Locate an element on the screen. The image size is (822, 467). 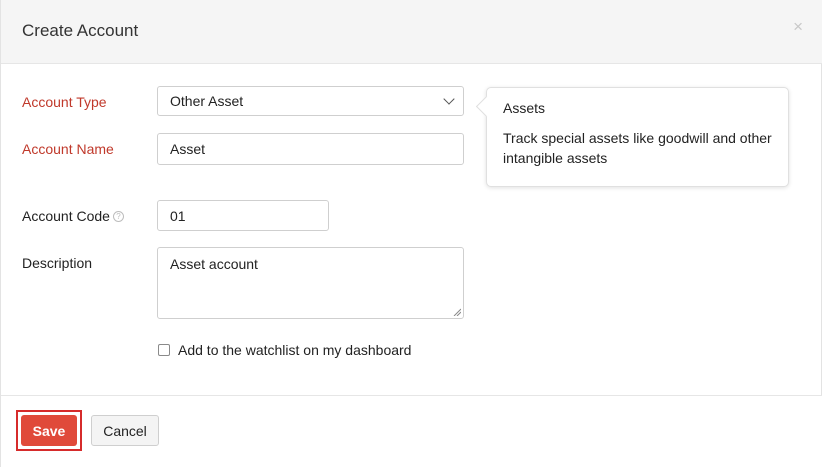
account-type-select: Other Asset is located at coordinates (310, 101).